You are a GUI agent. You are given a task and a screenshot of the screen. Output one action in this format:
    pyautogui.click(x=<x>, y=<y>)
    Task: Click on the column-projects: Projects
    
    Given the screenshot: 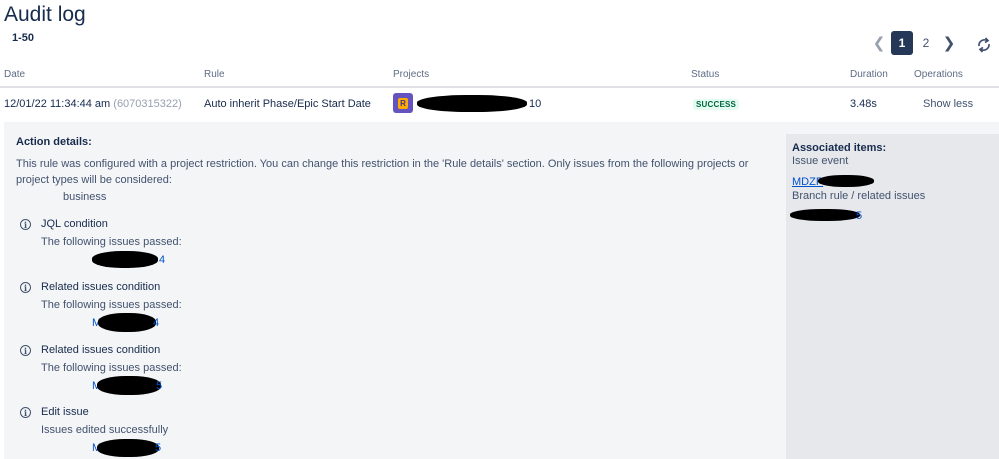 What is the action you would take?
    pyautogui.click(x=411, y=74)
    